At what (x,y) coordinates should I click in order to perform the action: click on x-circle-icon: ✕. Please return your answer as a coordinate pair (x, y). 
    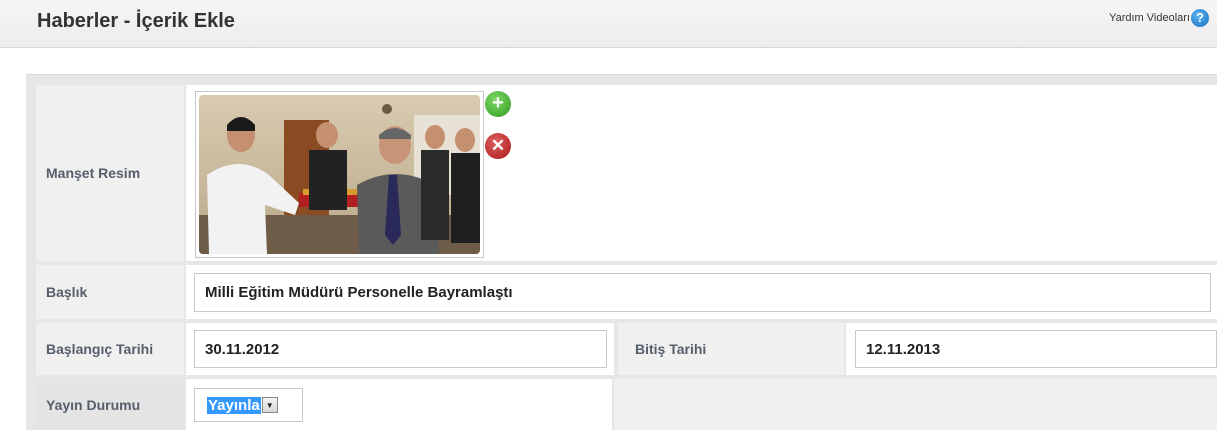
    Looking at the image, I should click on (498, 145).